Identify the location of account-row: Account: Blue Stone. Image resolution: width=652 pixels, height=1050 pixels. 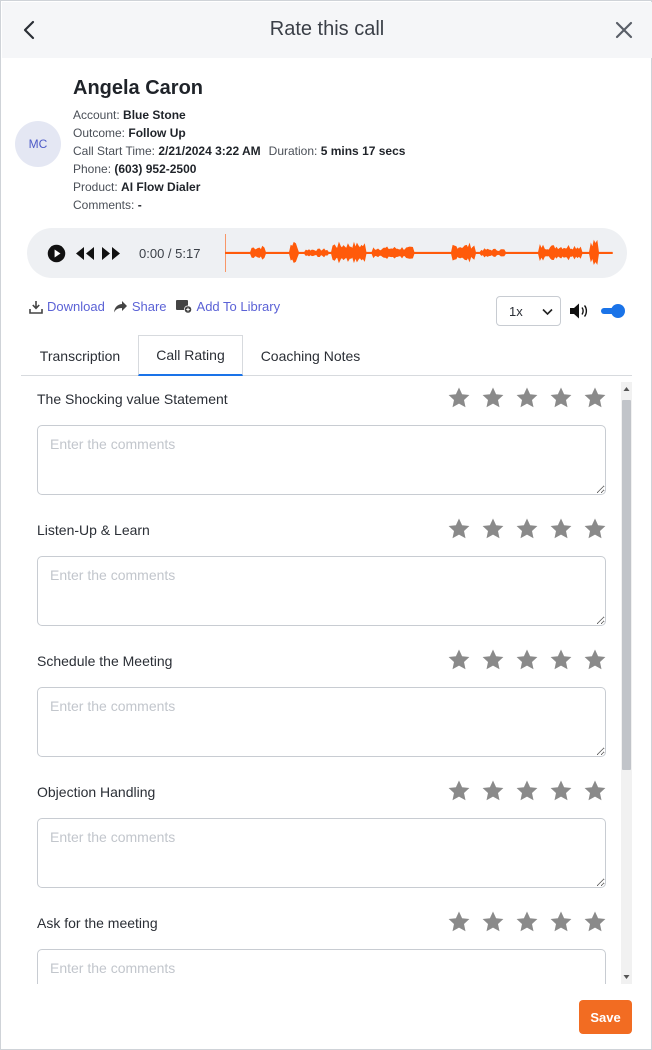
(239, 115).